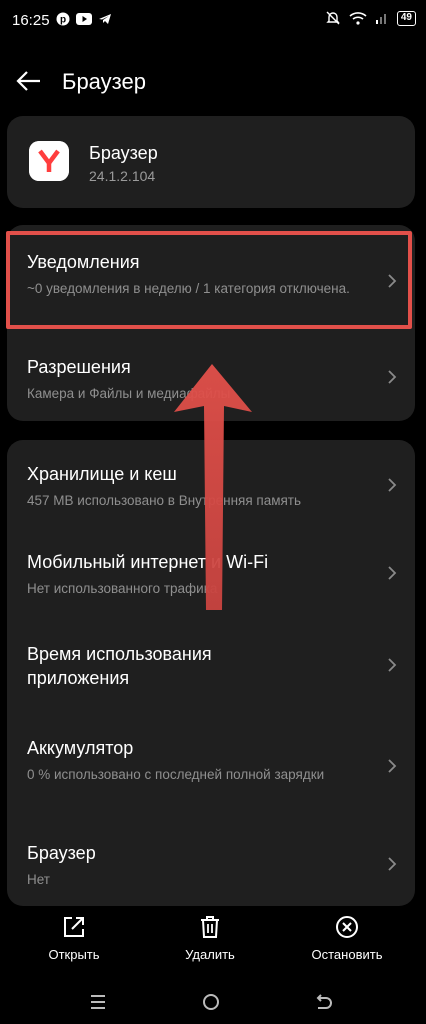 This screenshot has height=1024, width=426. Describe the element at coordinates (105, 19) in the screenshot. I see `telegram-icon` at that location.